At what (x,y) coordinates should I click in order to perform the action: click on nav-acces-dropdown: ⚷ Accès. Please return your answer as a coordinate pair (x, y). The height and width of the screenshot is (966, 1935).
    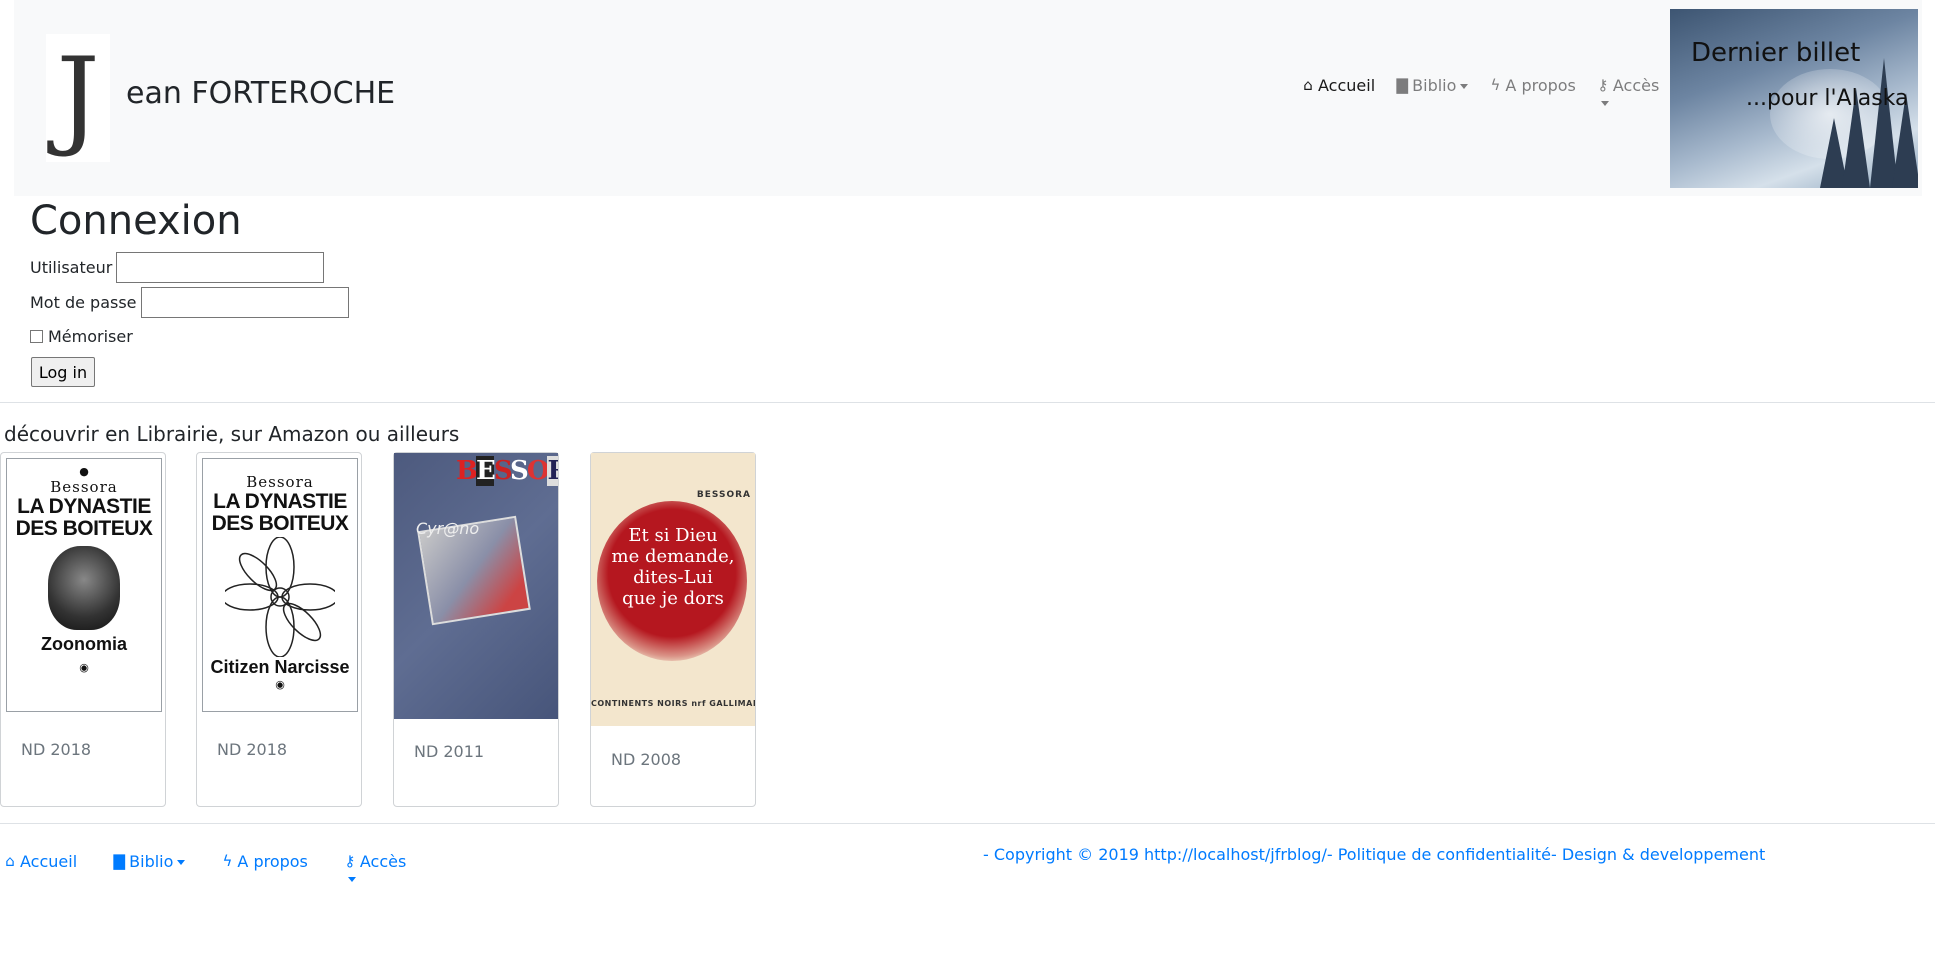
    Looking at the image, I should click on (1626, 91).